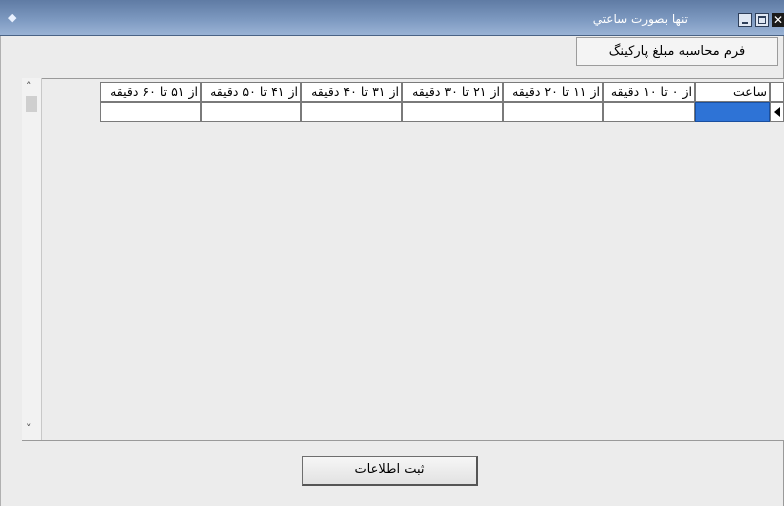 The height and width of the screenshot is (506, 784). What do you see at coordinates (351, 92) in the screenshot?
I see `column-header-31-40: از ۳۱ تا ۴۰ دقیقه` at bounding box center [351, 92].